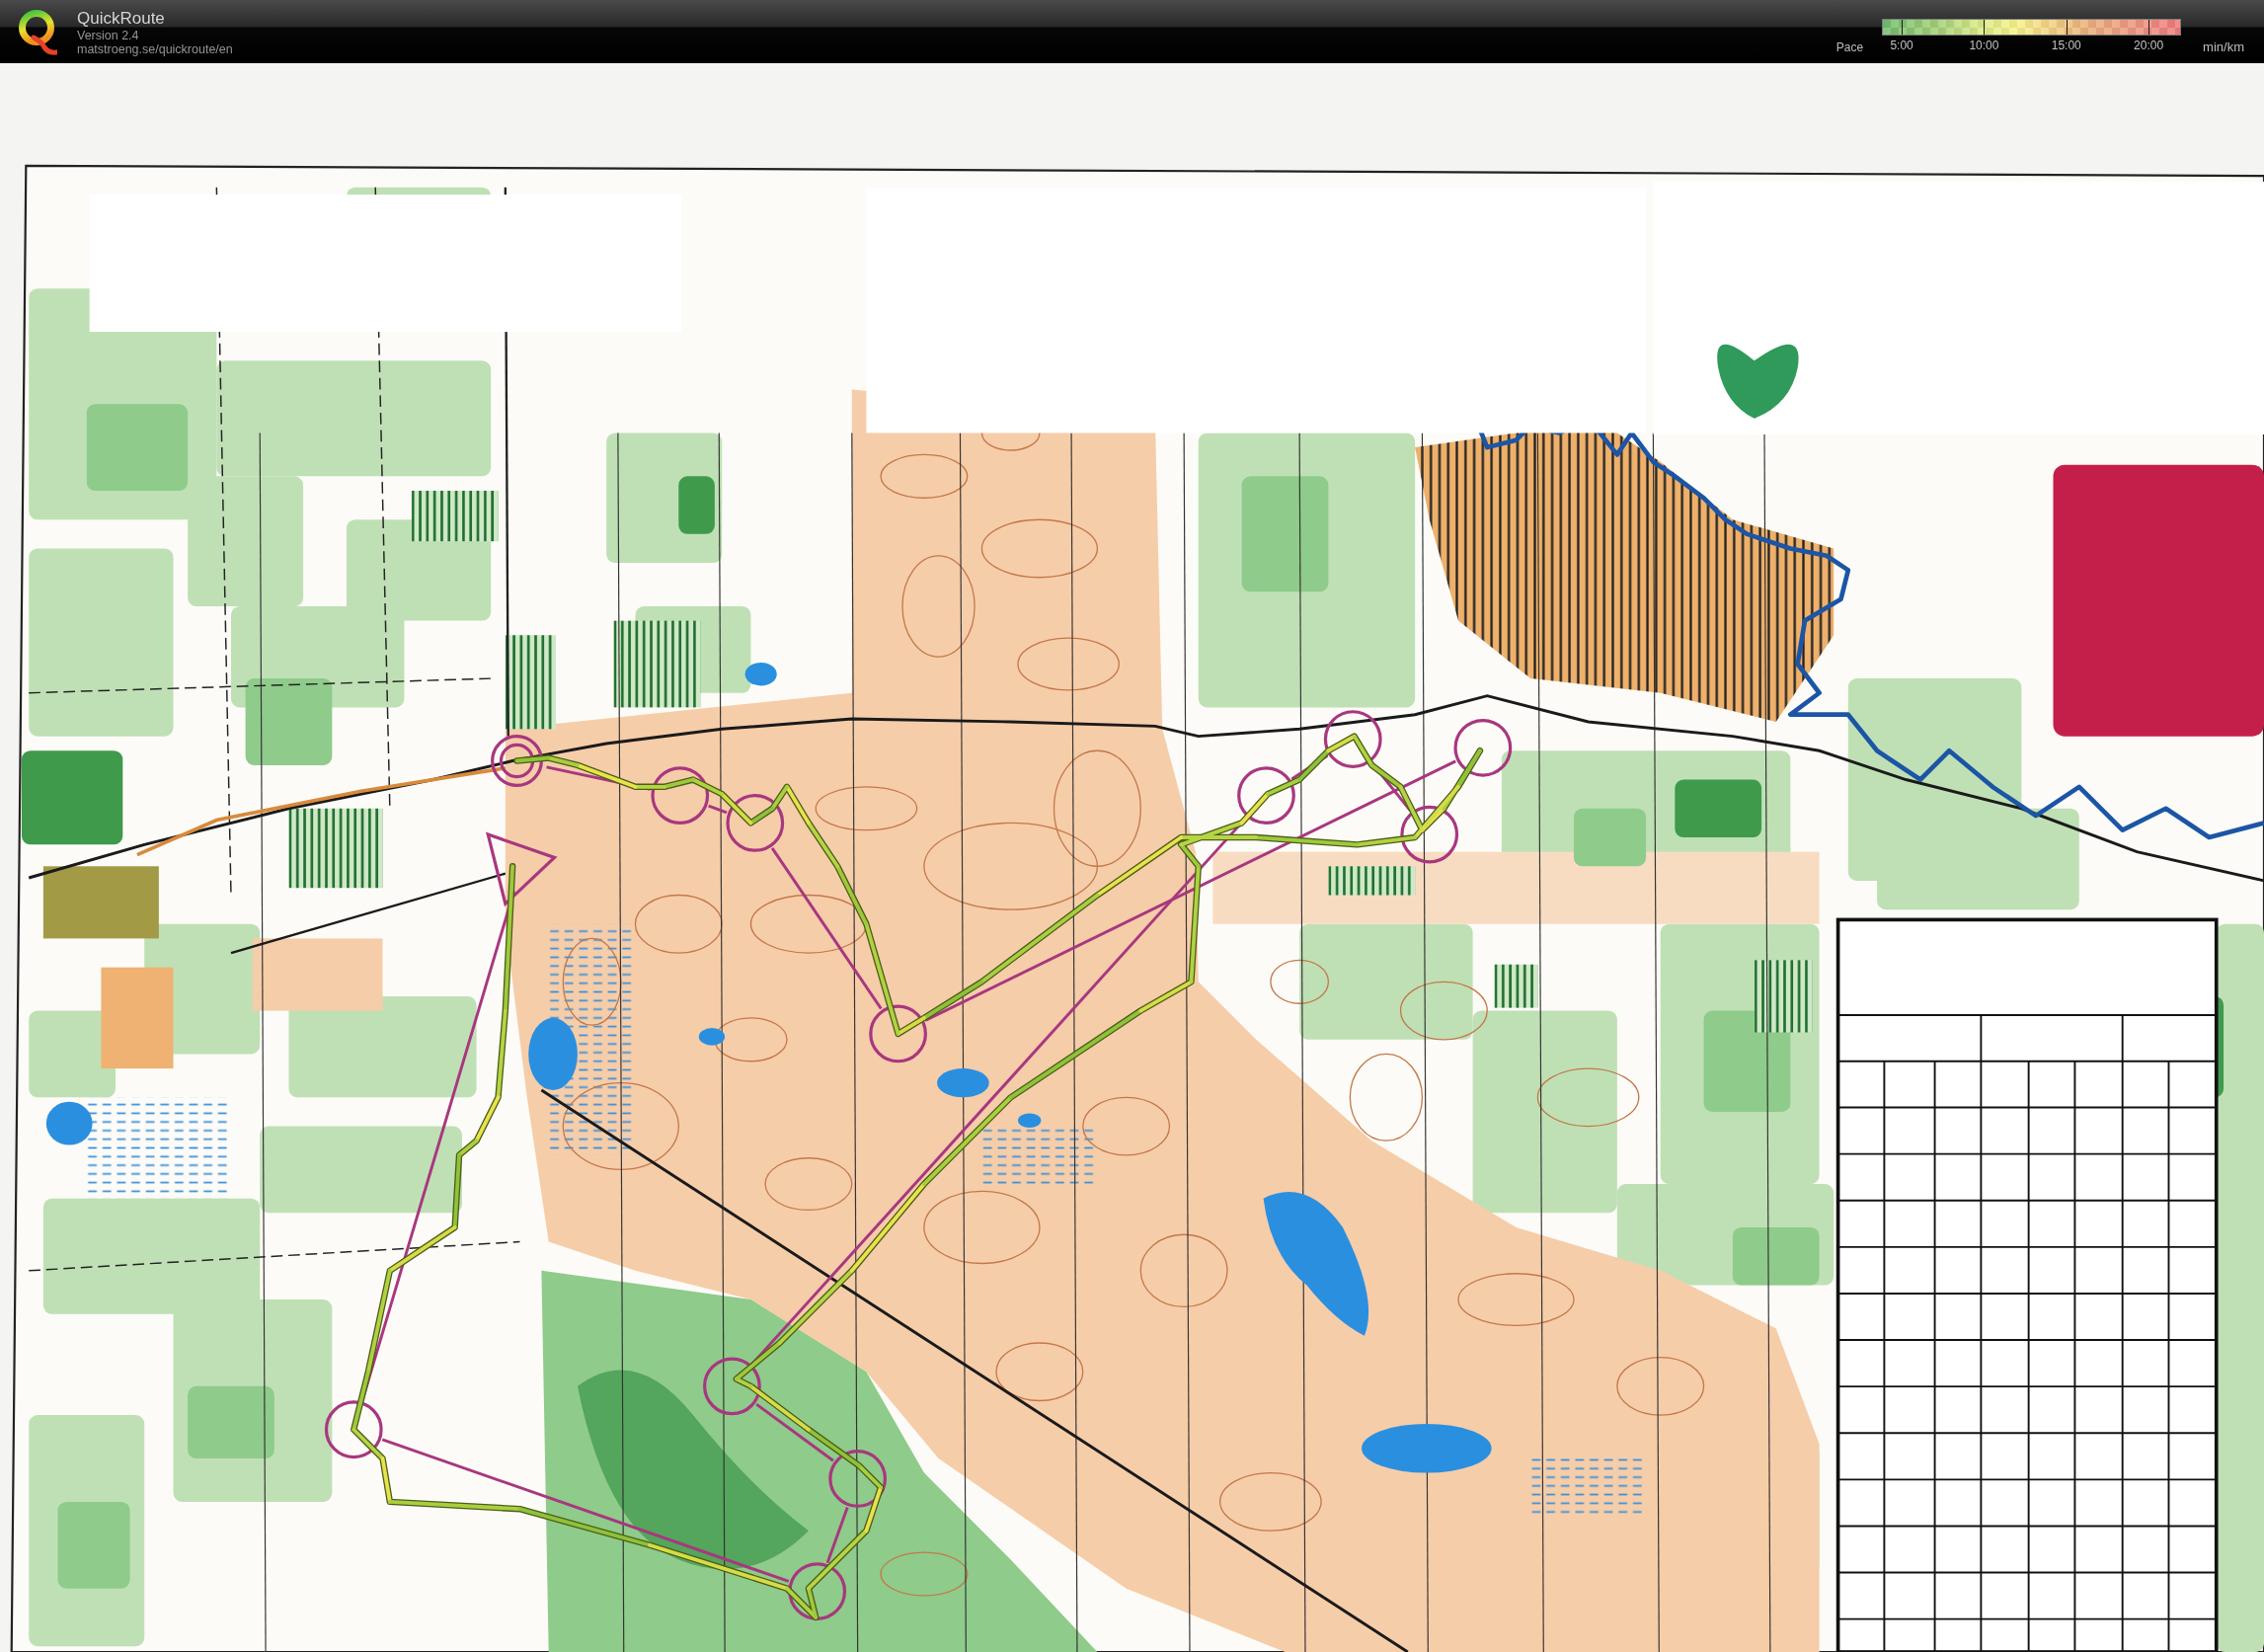 This screenshot has height=1652, width=2264. What do you see at coordinates (38, 31) in the screenshot?
I see `logo-icon` at bounding box center [38, 31].